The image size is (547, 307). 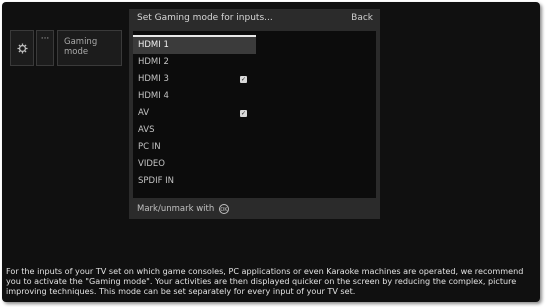 What do you see at coordinates (156, 181) in the screenshot?
I see `list-item-label: SPDIF IN` at bounding box center [156, 181].